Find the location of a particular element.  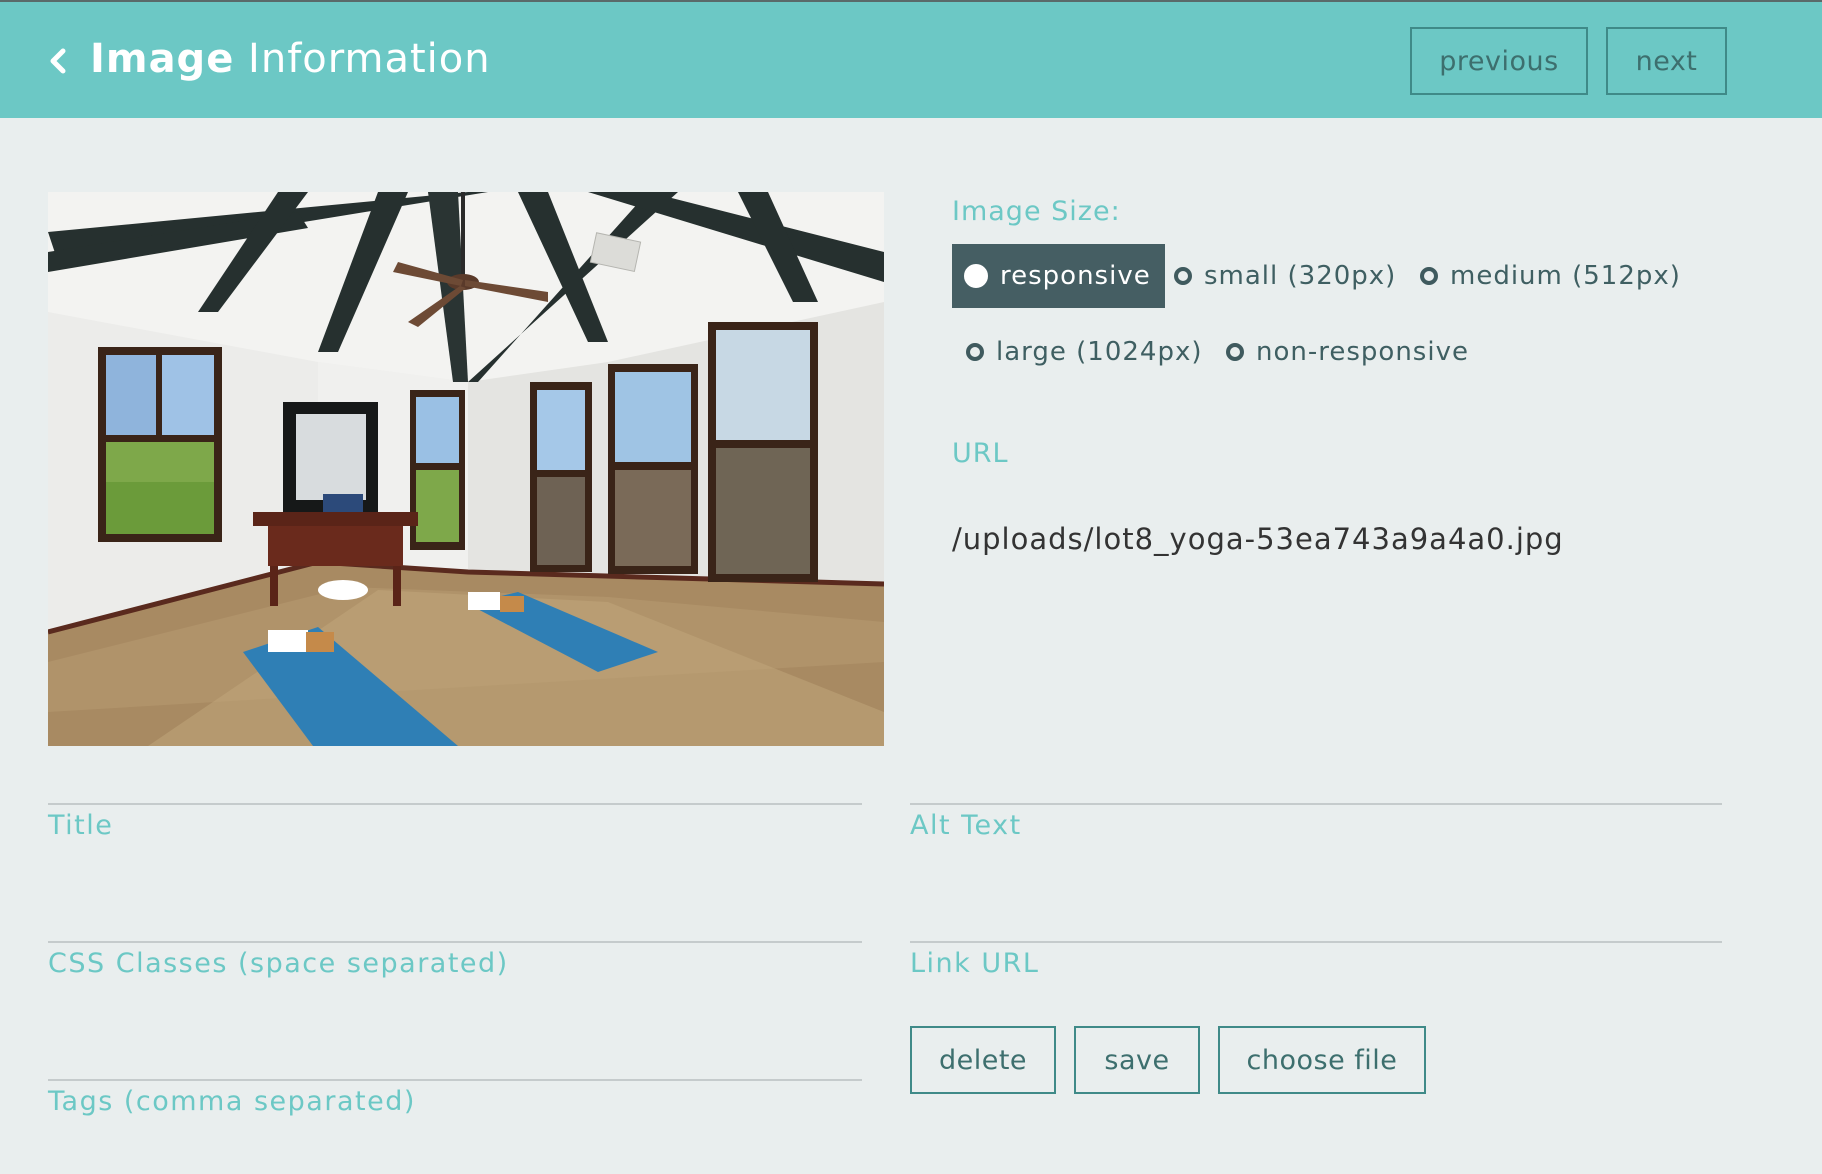

save-button: save is located at coordinates (1137, 1060).